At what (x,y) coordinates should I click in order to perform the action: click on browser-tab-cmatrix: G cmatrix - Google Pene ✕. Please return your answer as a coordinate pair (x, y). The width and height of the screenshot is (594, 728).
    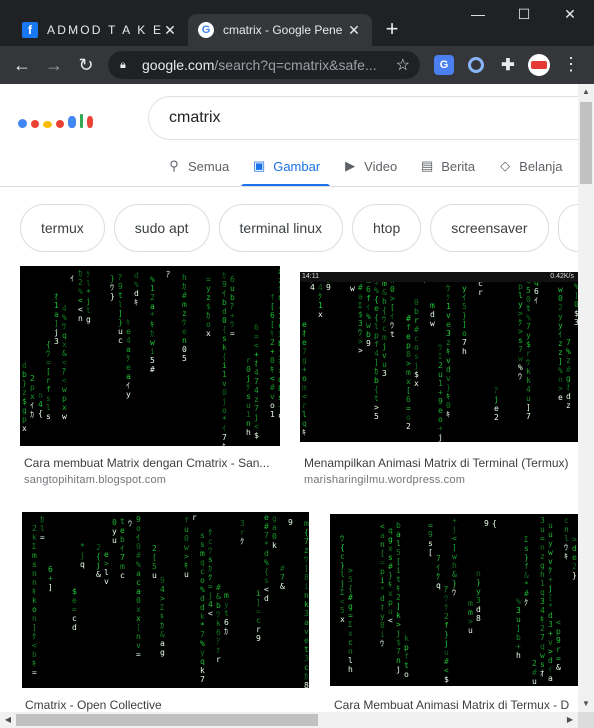
    Looking at the image, I should click on (280, 30).